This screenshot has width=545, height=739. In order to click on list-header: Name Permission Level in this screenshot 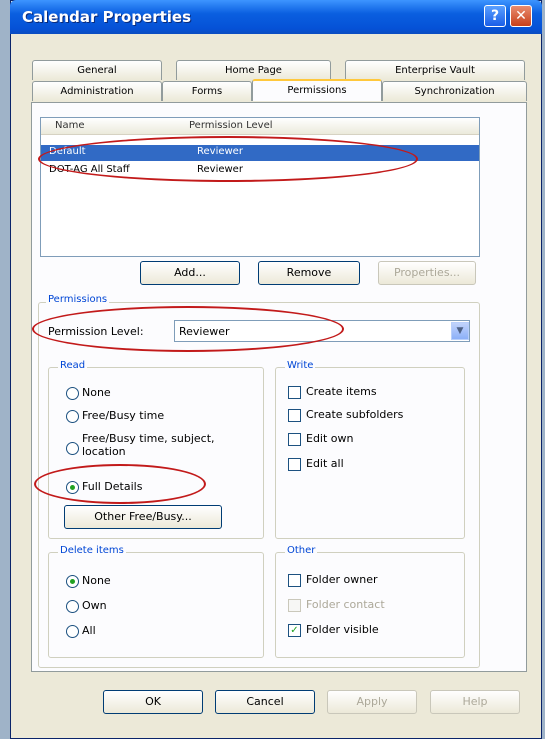, I will do `click(260, 126)`.